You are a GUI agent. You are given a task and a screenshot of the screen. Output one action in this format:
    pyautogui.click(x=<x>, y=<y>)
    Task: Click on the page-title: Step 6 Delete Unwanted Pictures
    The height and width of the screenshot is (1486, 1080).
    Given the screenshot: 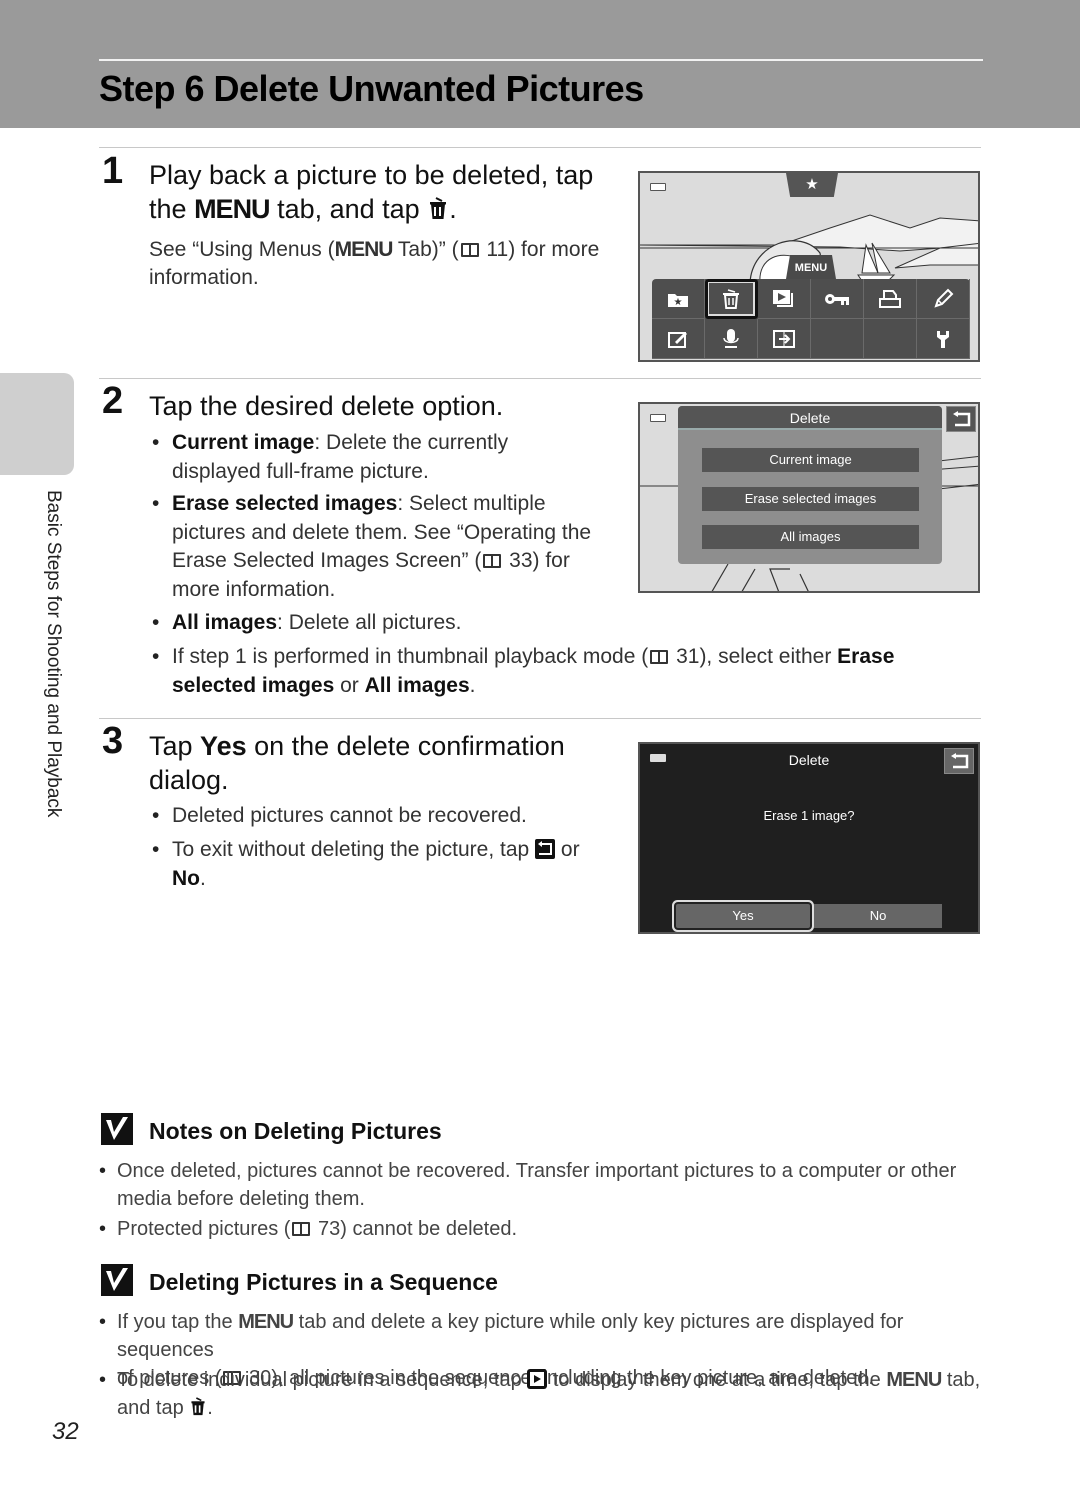 What is the action you would take?
    pyautogui.click(x=371, y=88)
    